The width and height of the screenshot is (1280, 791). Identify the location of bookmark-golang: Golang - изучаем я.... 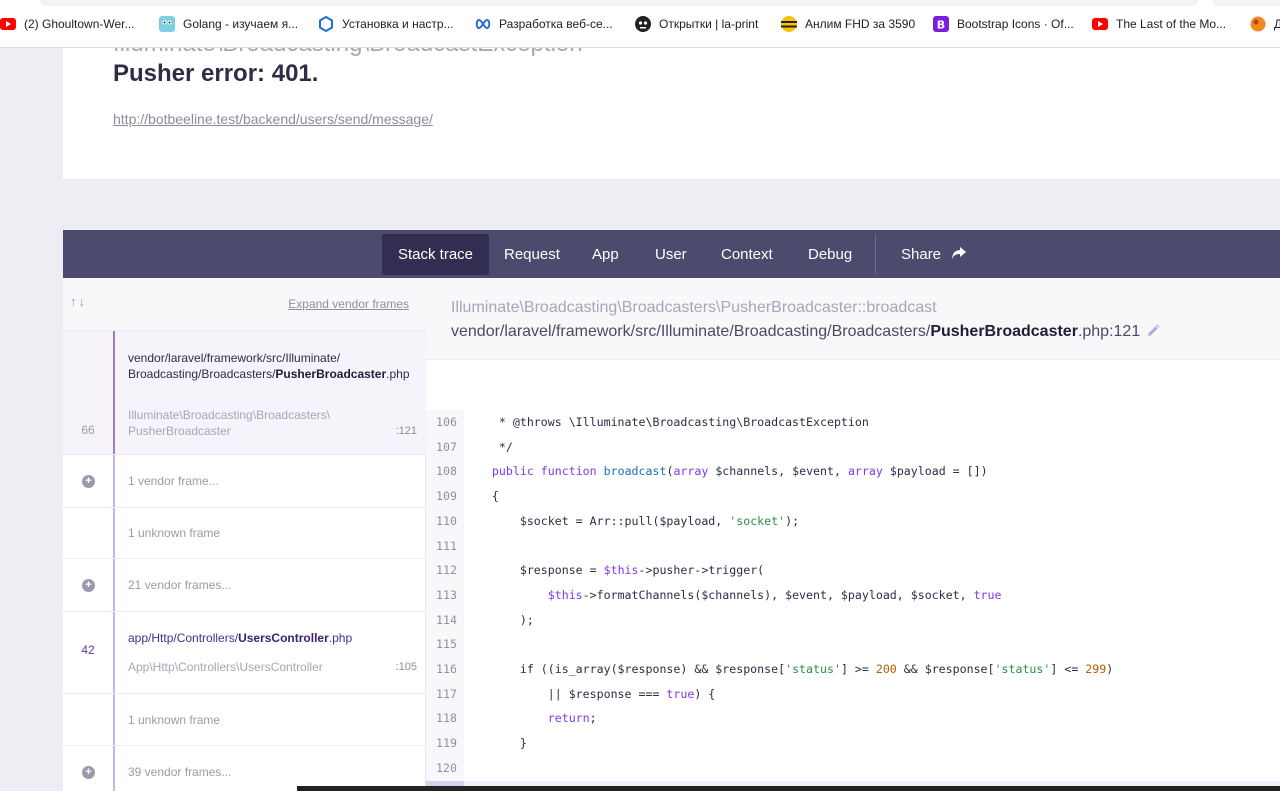
(228, 24).